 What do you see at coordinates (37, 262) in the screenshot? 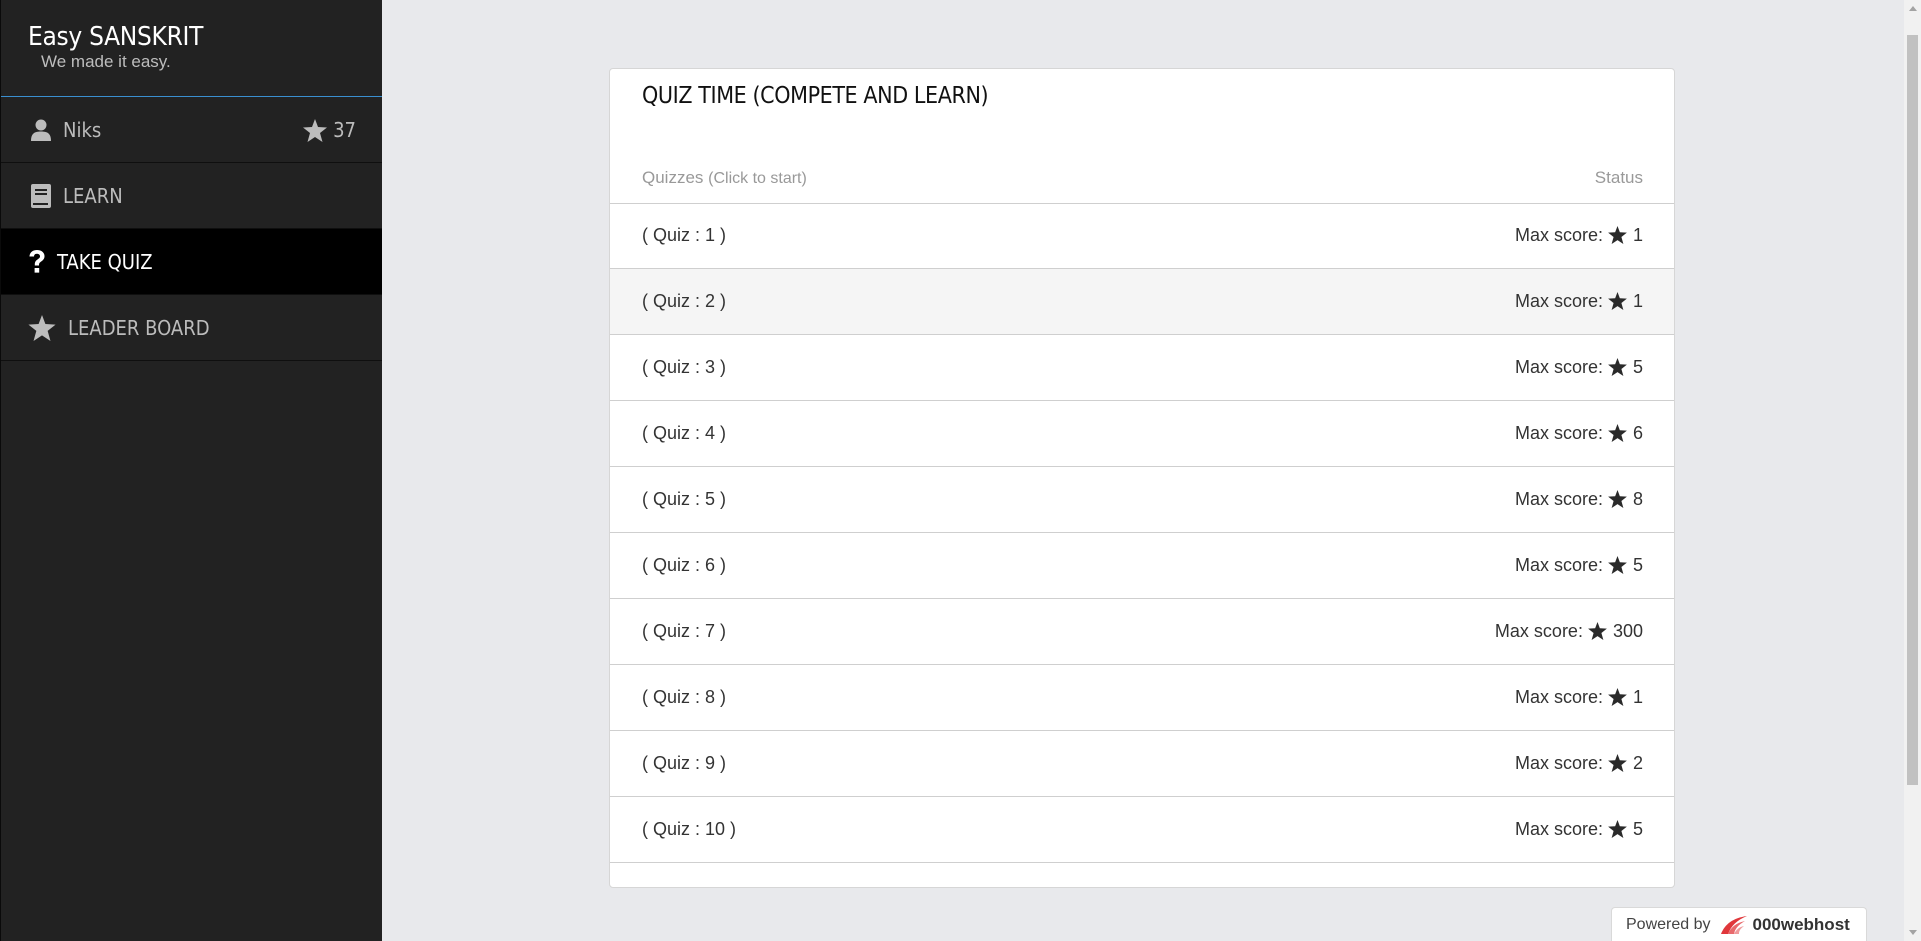
I see `question-icon` at bounding box center [37, 262].